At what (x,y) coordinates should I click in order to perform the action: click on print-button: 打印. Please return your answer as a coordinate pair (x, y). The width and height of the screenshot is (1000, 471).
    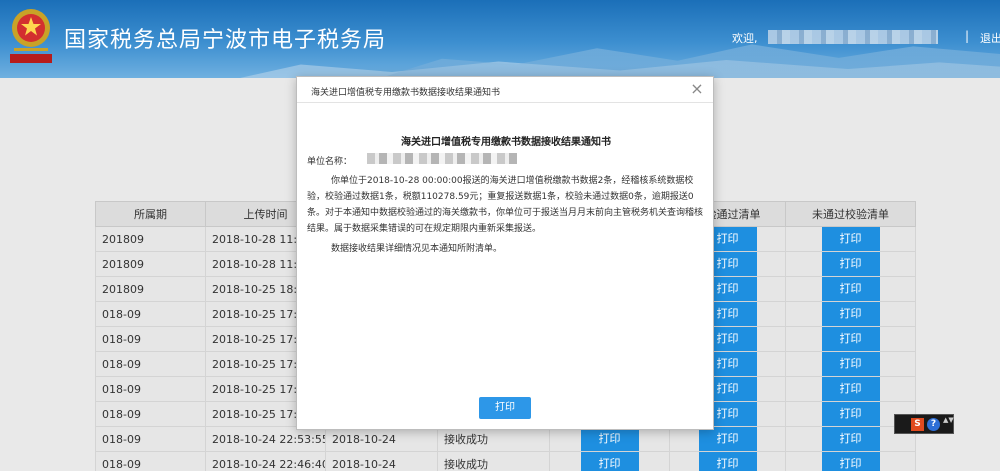
    Looking at the image, I should click on (505, 408).